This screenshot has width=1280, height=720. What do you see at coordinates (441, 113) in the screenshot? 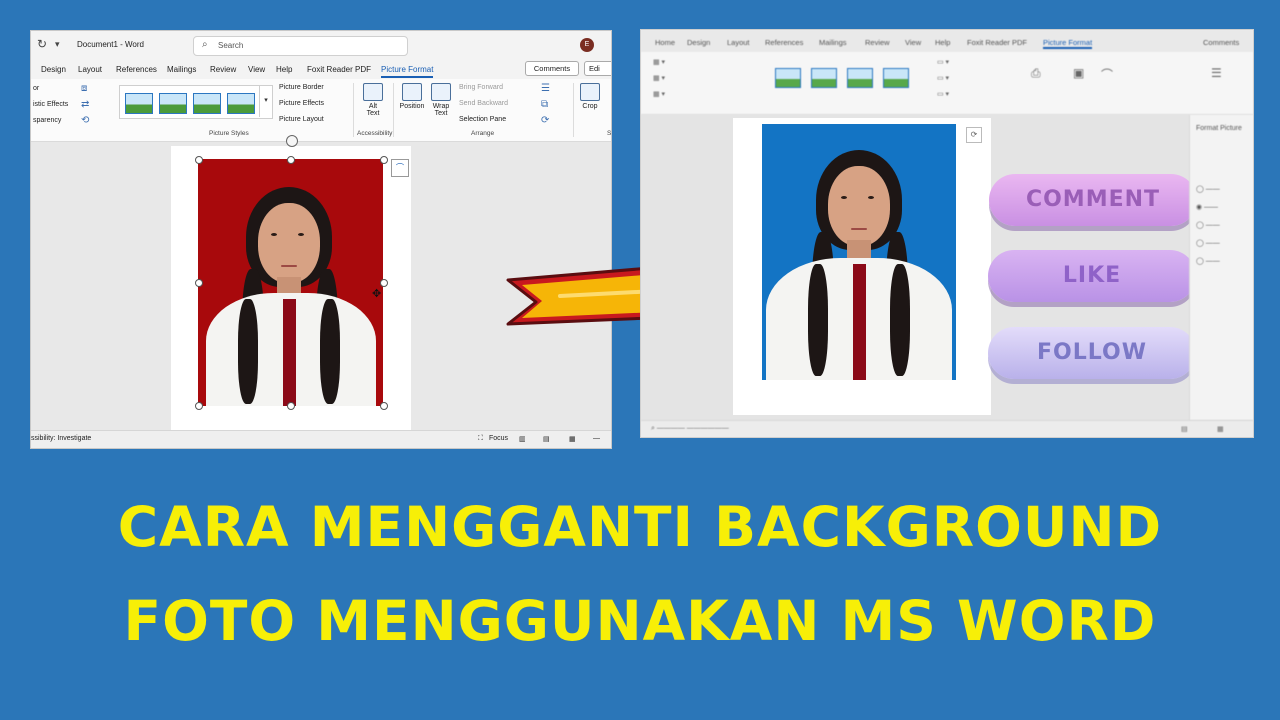
I see `wrap-text-label-2: Text` at bounding box center [441, 113].